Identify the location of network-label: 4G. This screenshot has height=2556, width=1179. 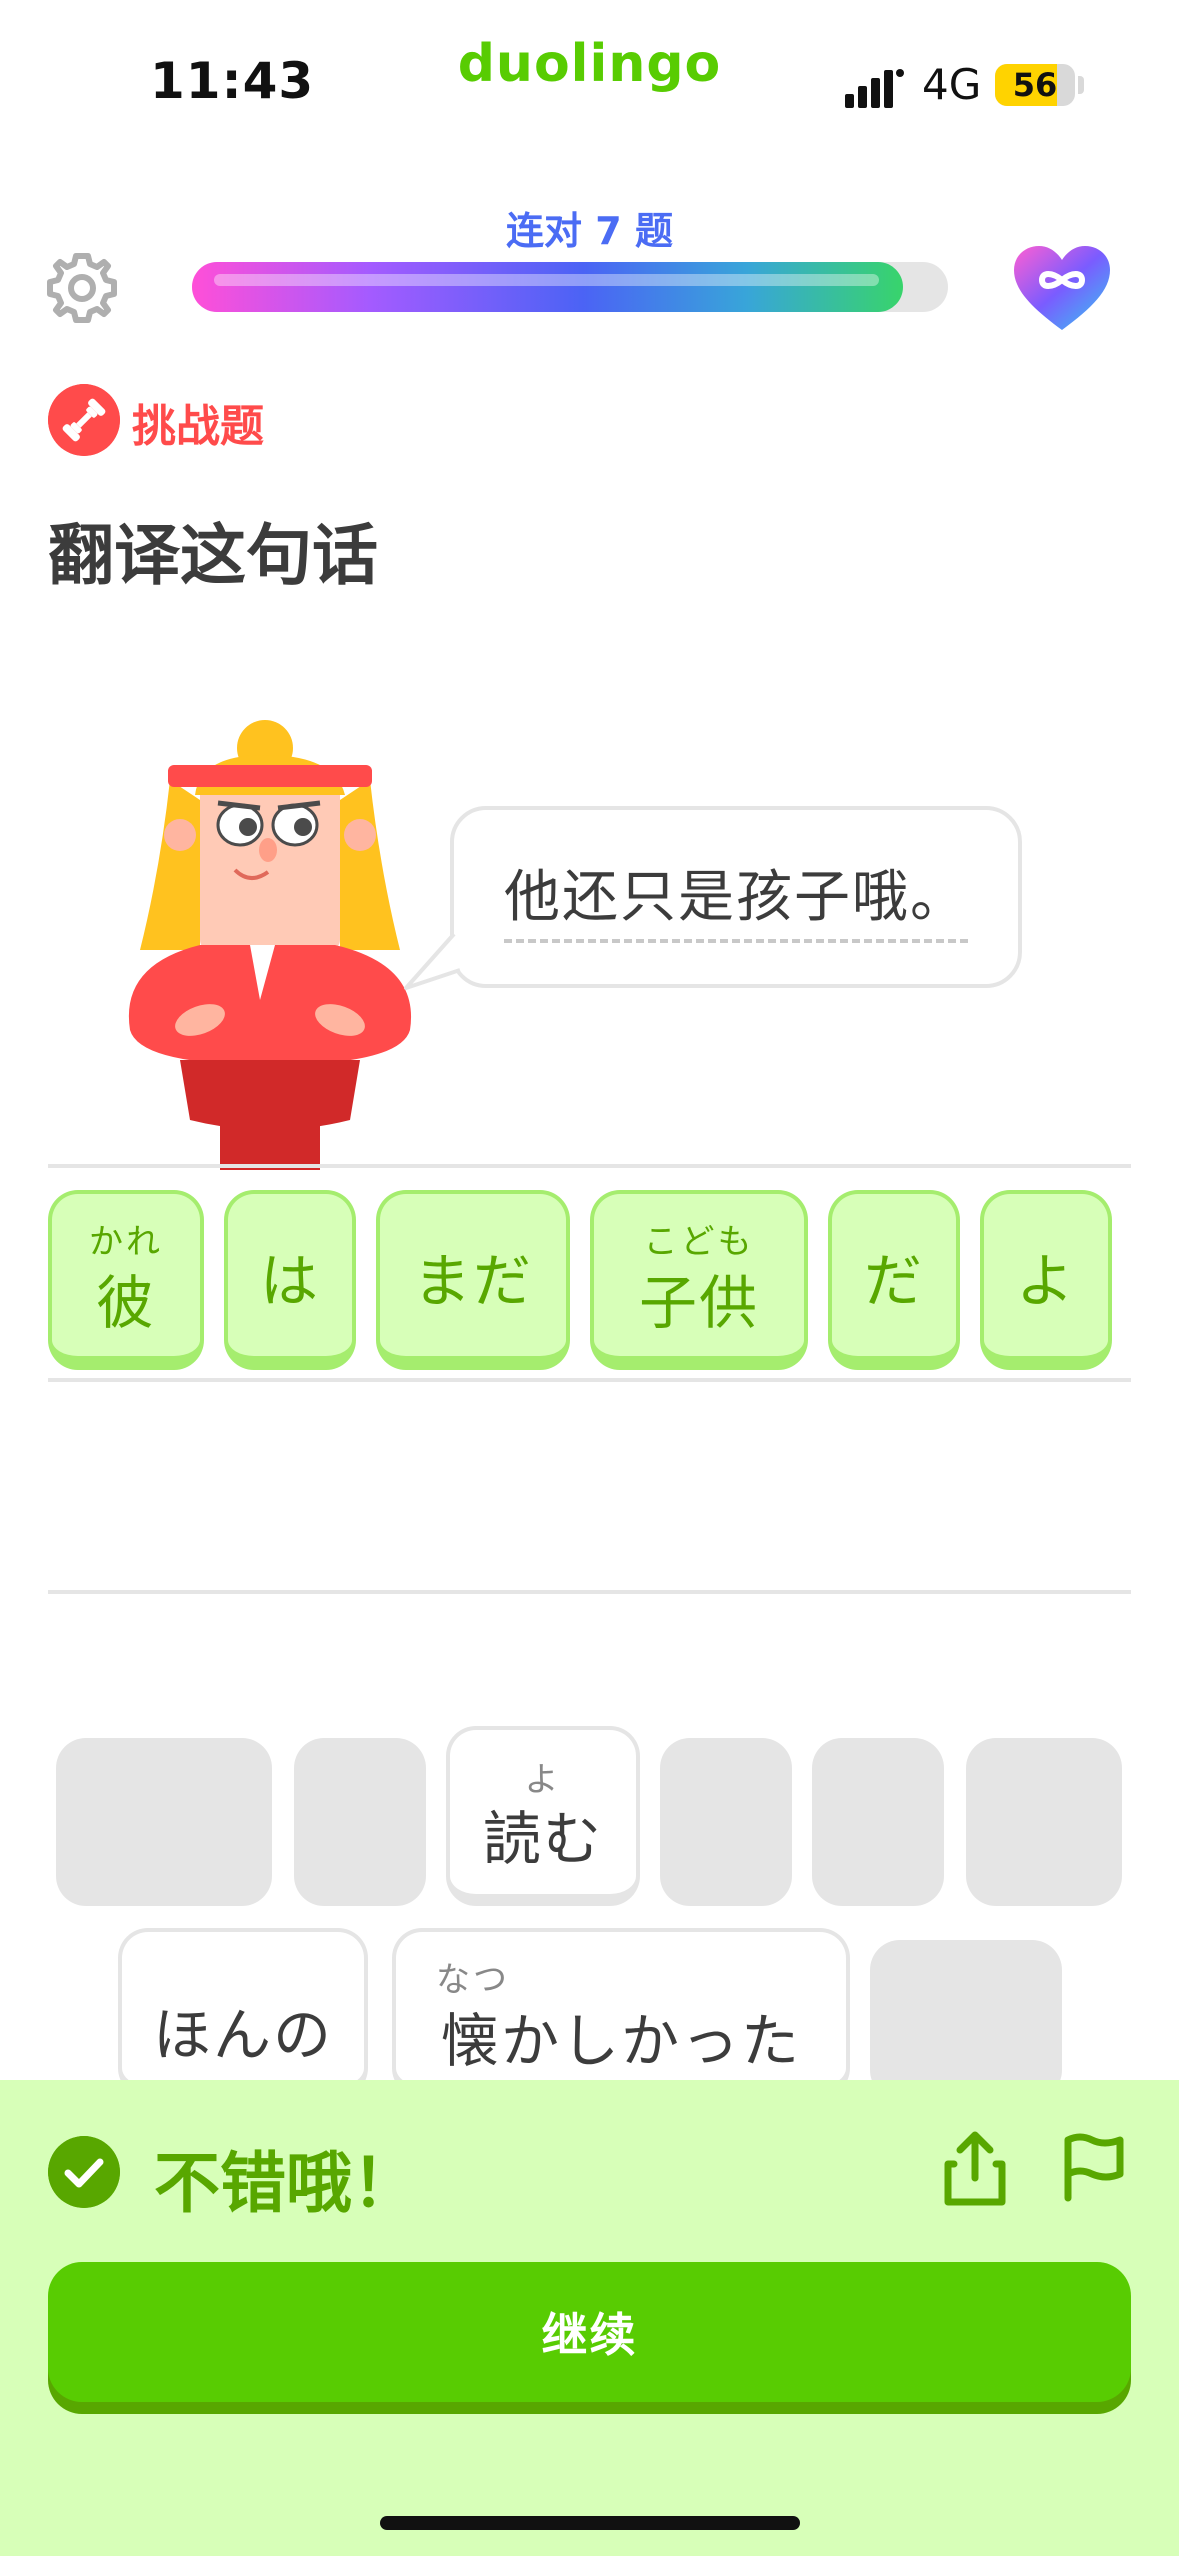
(952, 84).